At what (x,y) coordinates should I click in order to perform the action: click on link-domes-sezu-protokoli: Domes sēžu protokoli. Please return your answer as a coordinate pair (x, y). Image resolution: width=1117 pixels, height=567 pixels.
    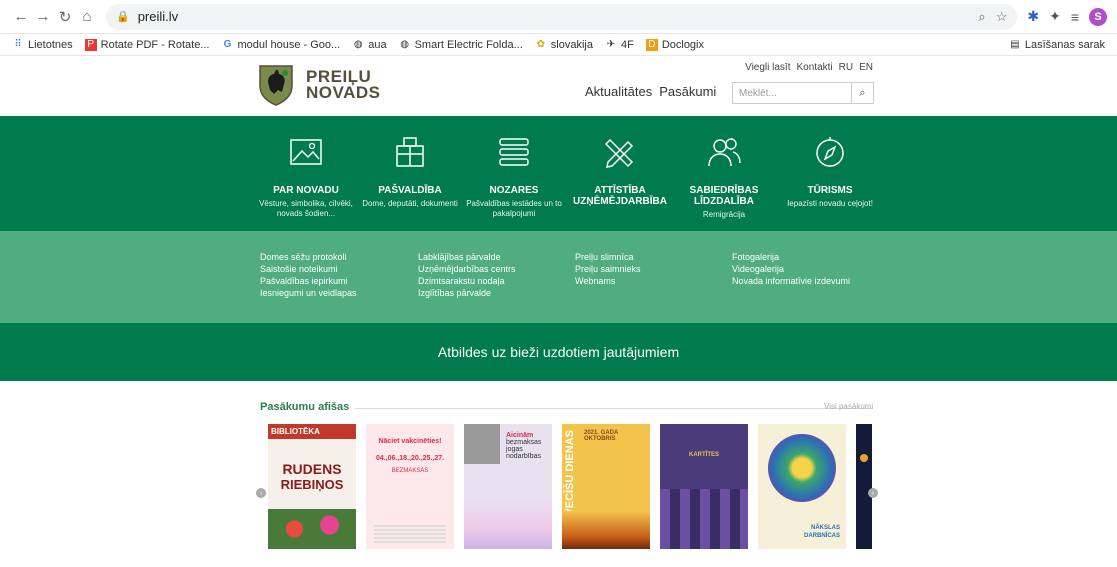
    Looking at the image, I should click on (308, 257).